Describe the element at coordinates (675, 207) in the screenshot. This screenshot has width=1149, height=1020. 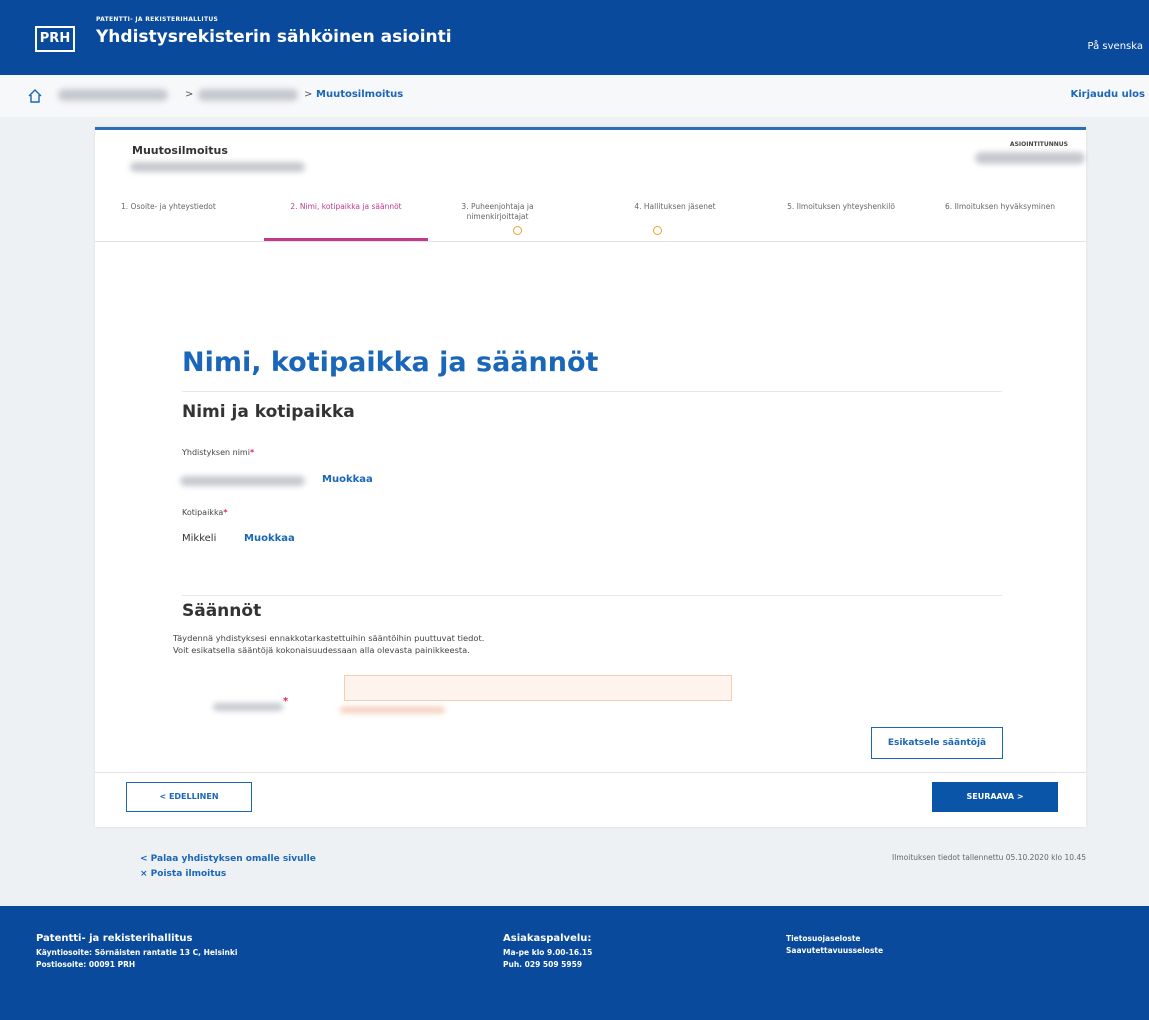
I see `step-4: 4. Hallituksen jäsenet` at that location.